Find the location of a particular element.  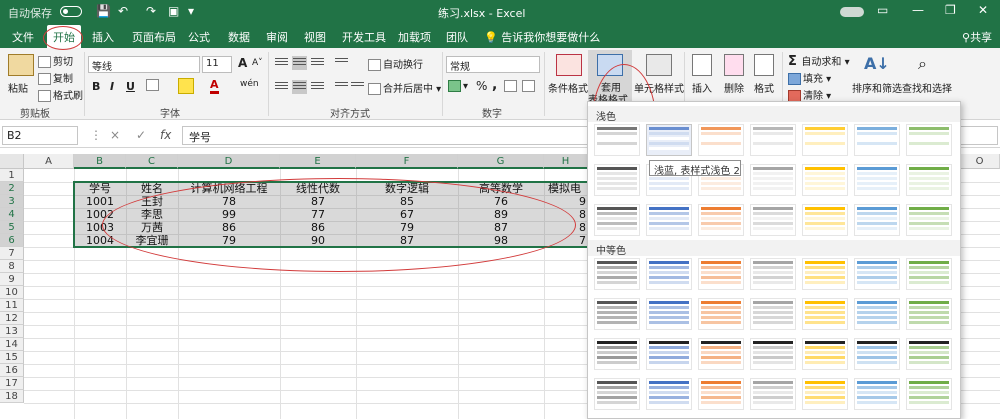

row-header: 18 is located at coordinates (12, 396).